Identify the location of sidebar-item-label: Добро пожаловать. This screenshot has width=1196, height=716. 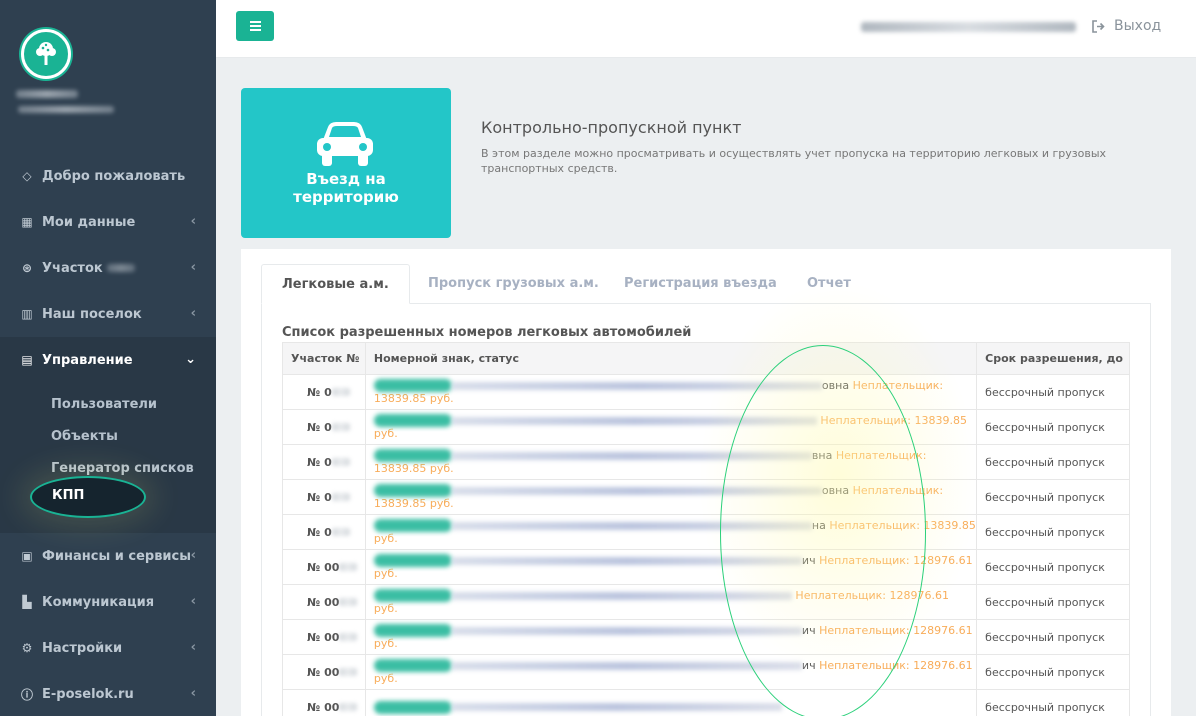
(114, 176).